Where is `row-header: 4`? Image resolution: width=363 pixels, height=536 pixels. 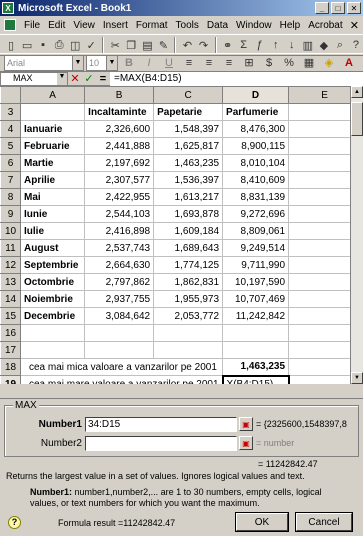 row-header: 4 is located at coordinates (10, 129).